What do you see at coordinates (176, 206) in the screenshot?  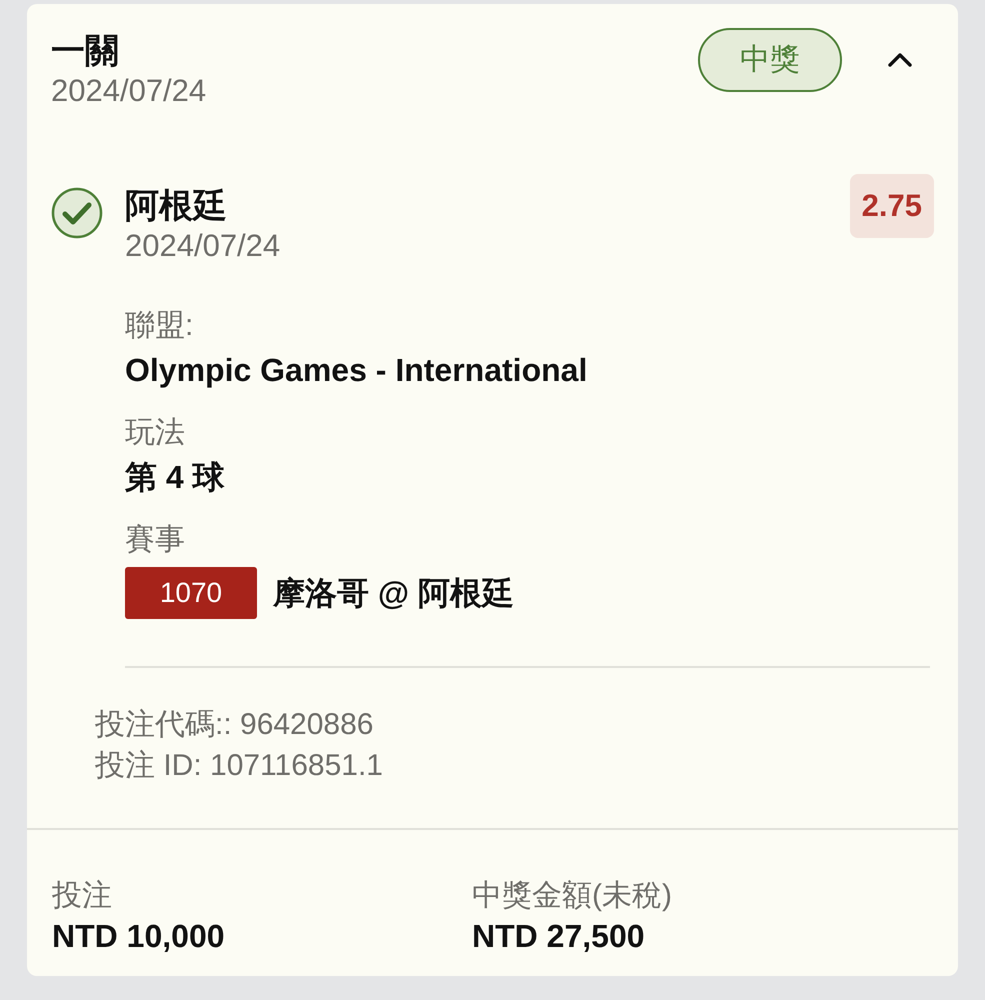 I see `team-name: 阿根廷` at bounding box center [176, 206].